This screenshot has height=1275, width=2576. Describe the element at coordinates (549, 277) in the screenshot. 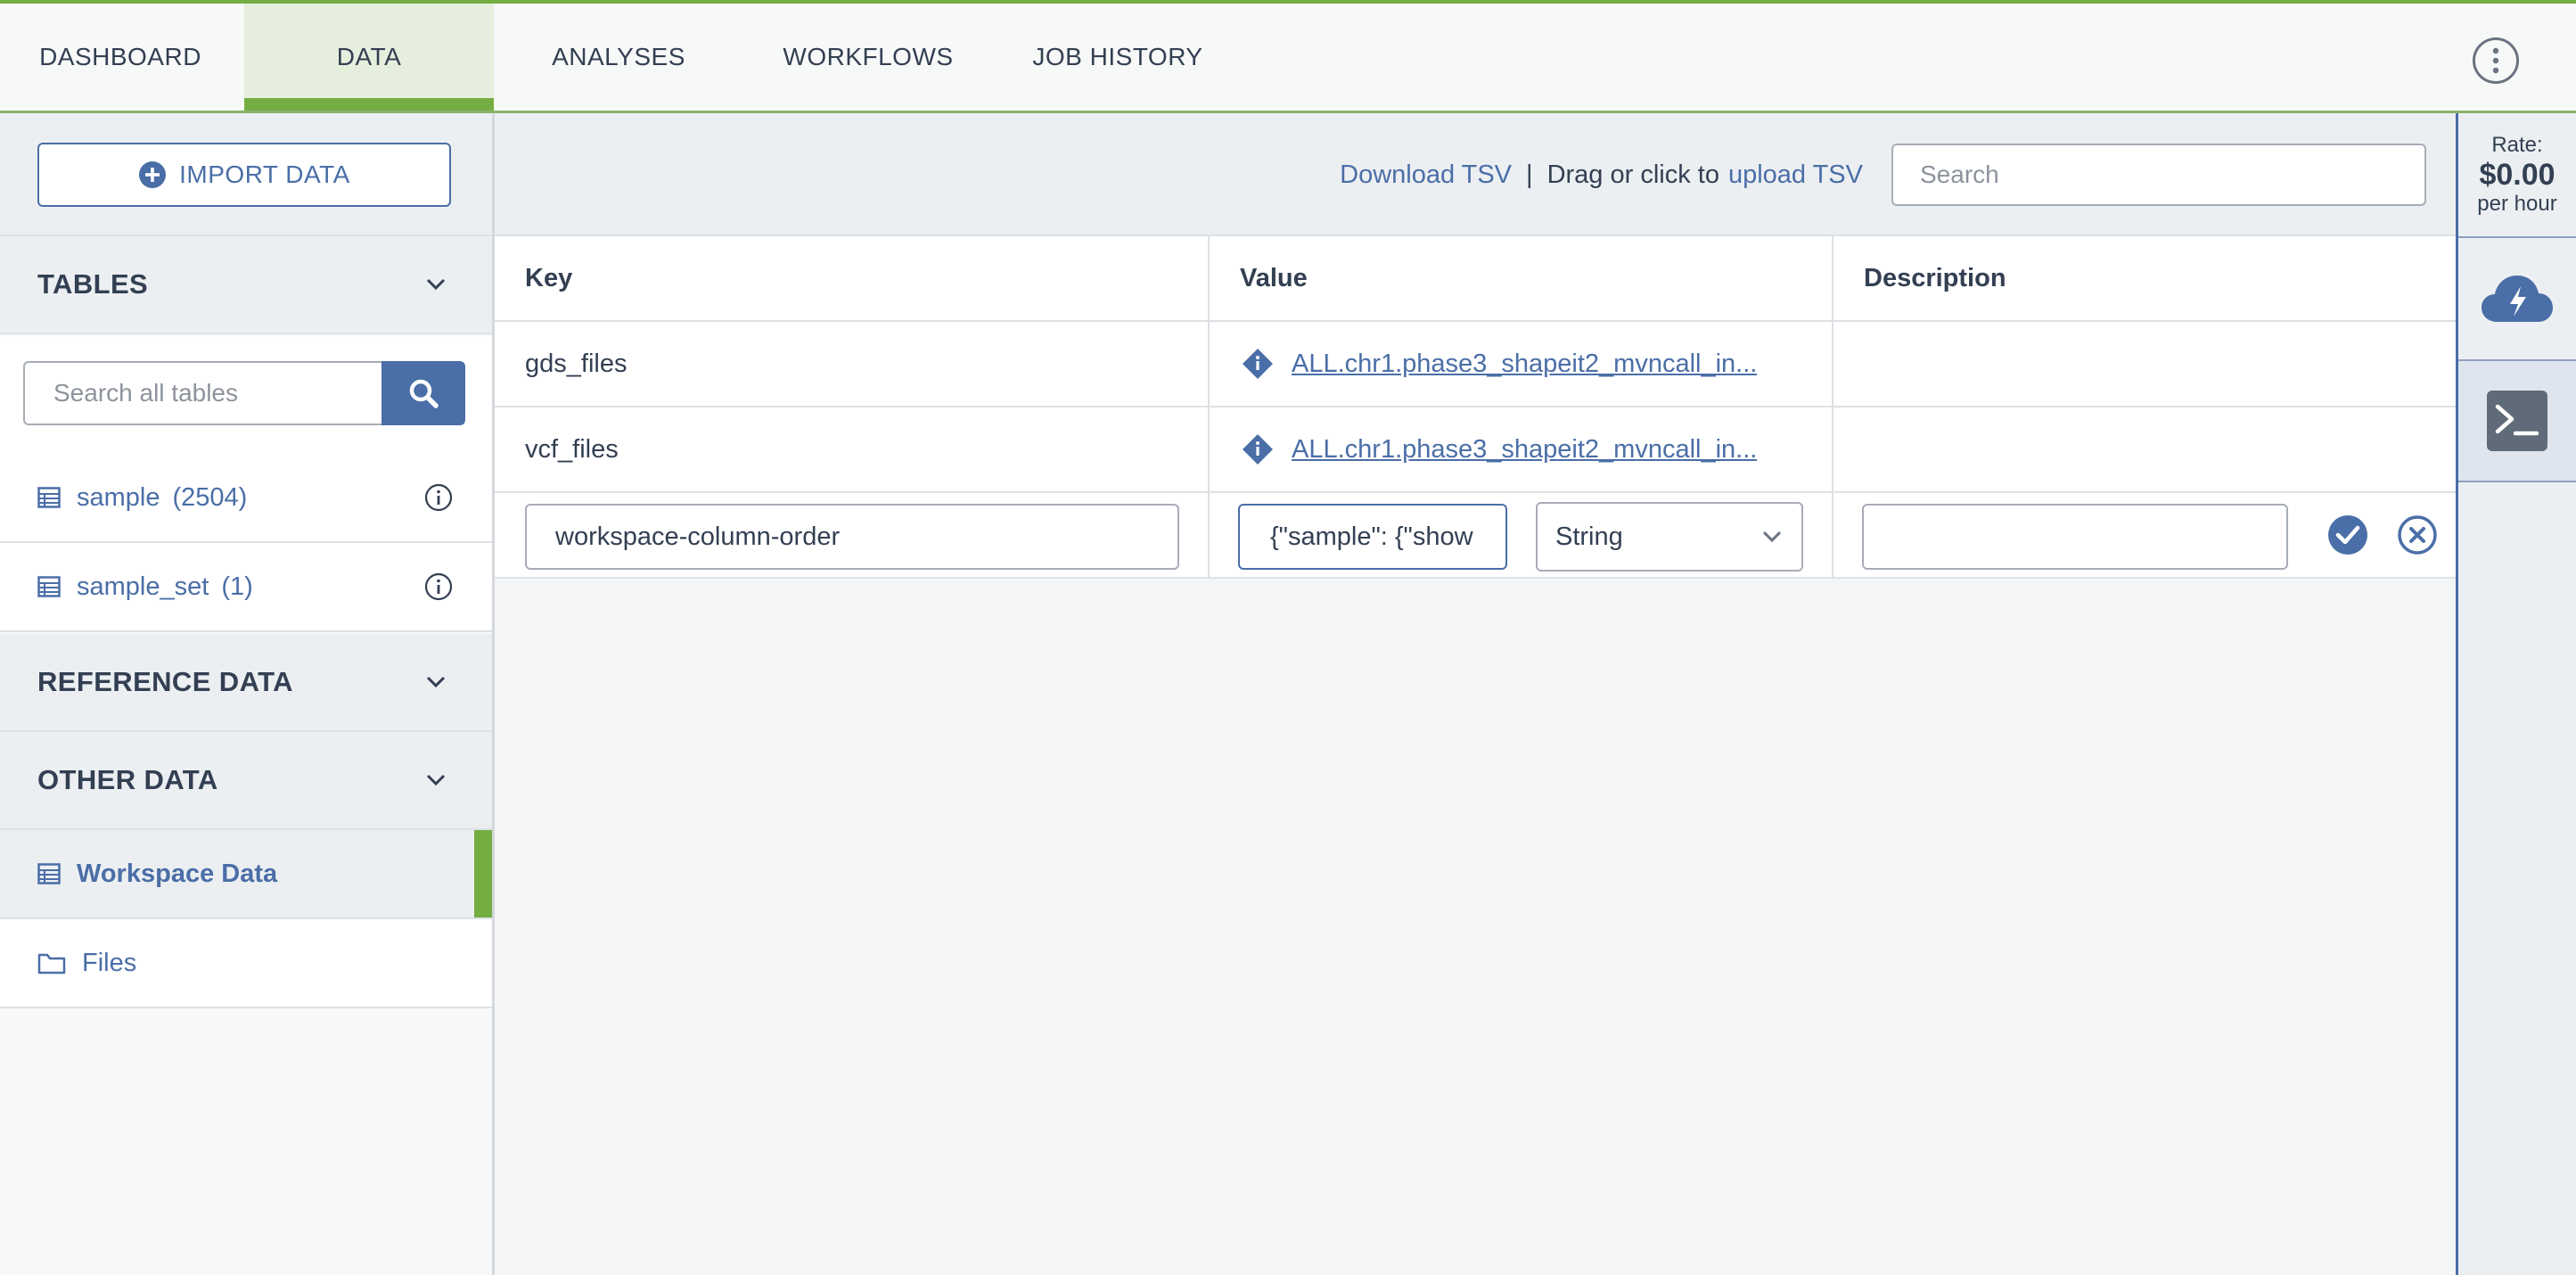

I see `column-header-label: Key` at that location.